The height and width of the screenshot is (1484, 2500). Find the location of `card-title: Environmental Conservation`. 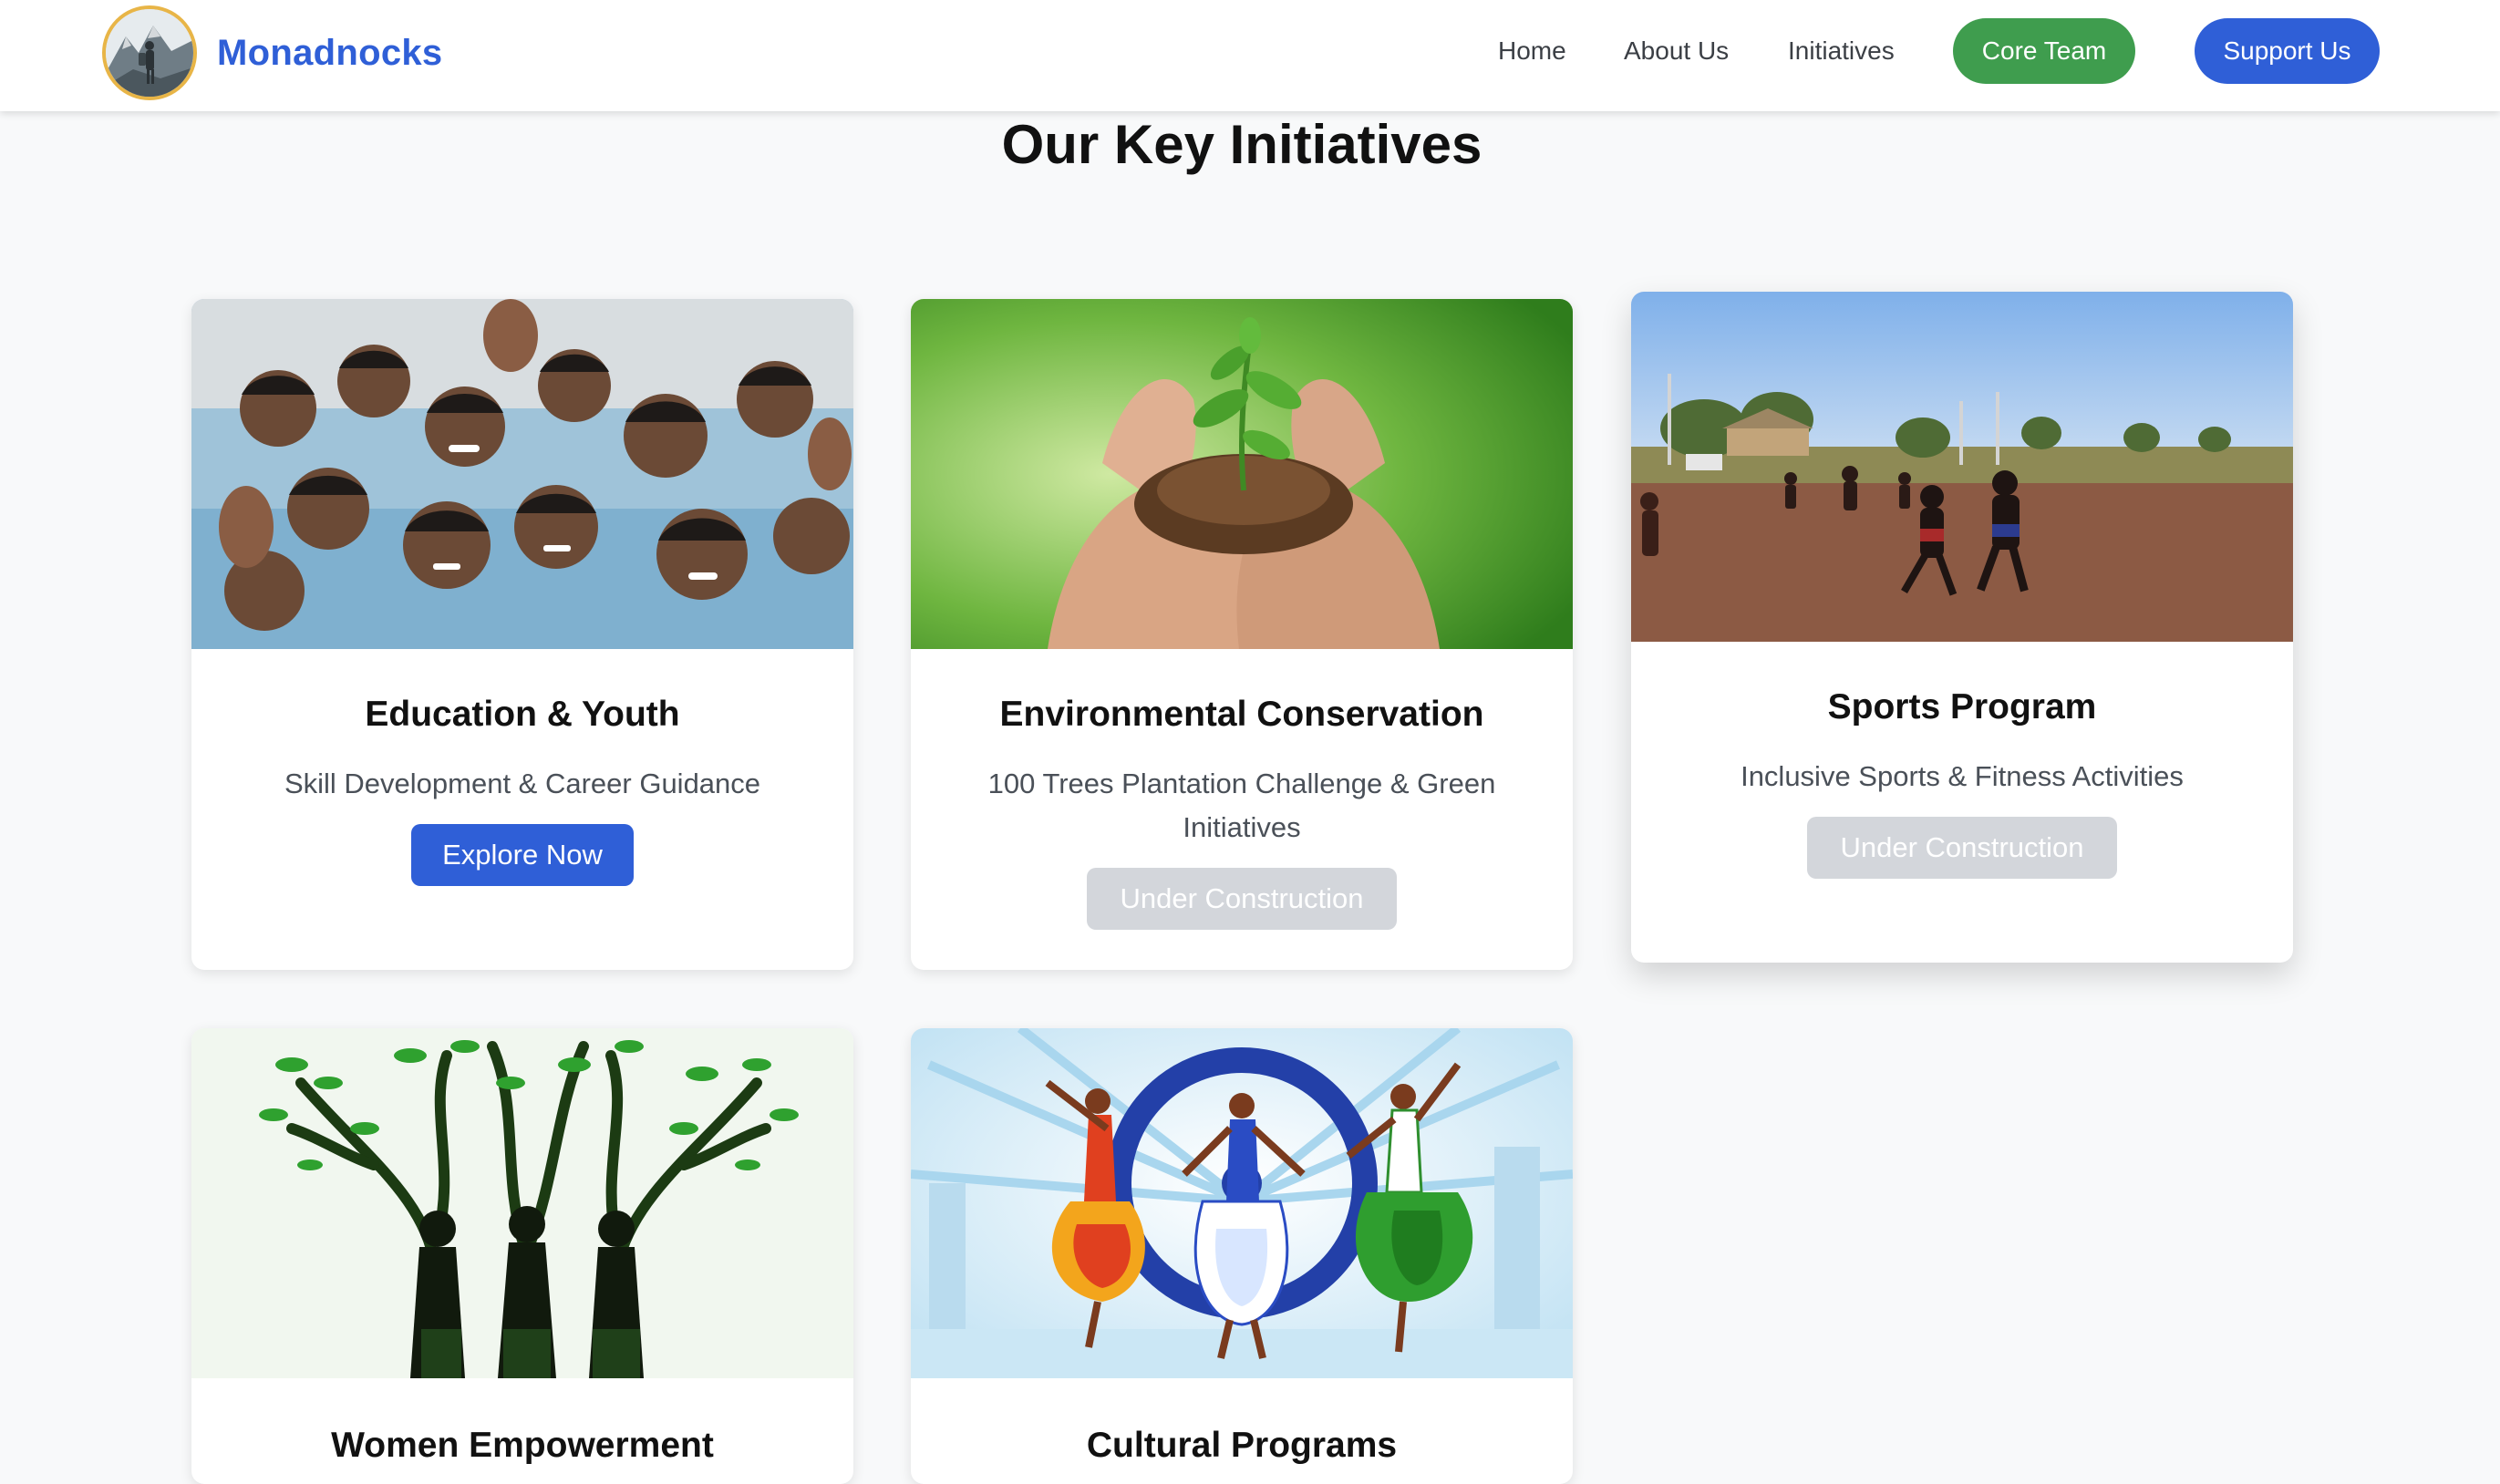

card-title: Environmental Conservation is located at coordinates (1242, 714).